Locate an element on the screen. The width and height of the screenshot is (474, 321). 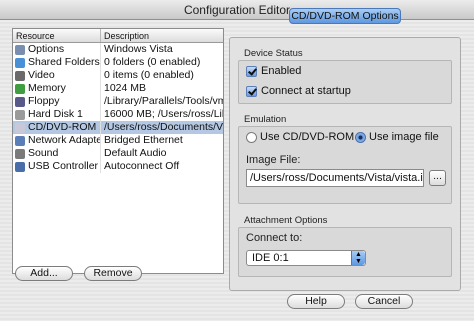
radio-on-icon is located at coordinates (360, 137).